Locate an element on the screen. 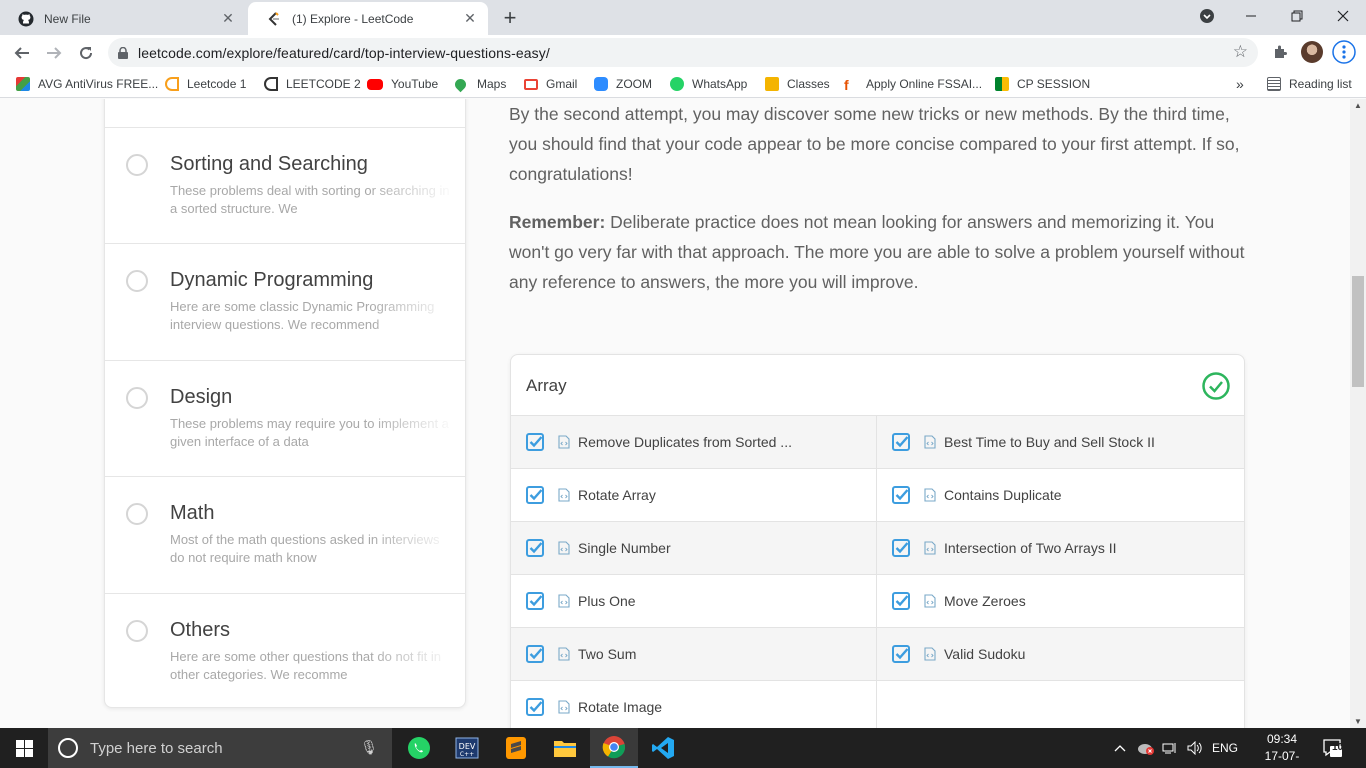 Image resolution: width=1366 pixels, height=768 pixels. avg-icon is located at coordinates (23, 84).